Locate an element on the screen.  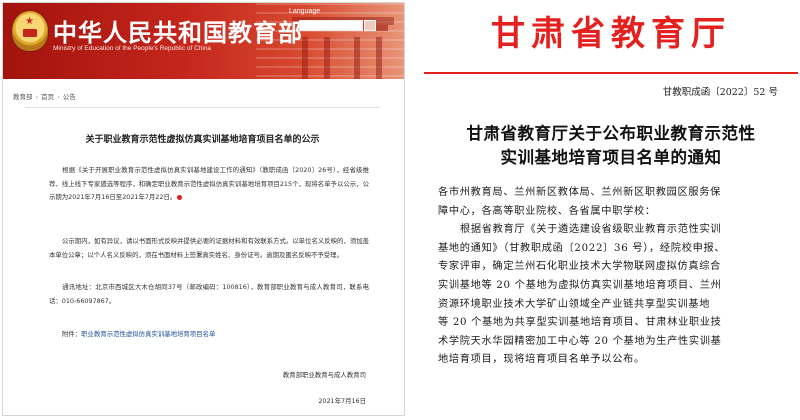
body-line: 资源环境职业技术大学矿山领域全产业链共享型实训基地 is located at coordinates (574, 304).